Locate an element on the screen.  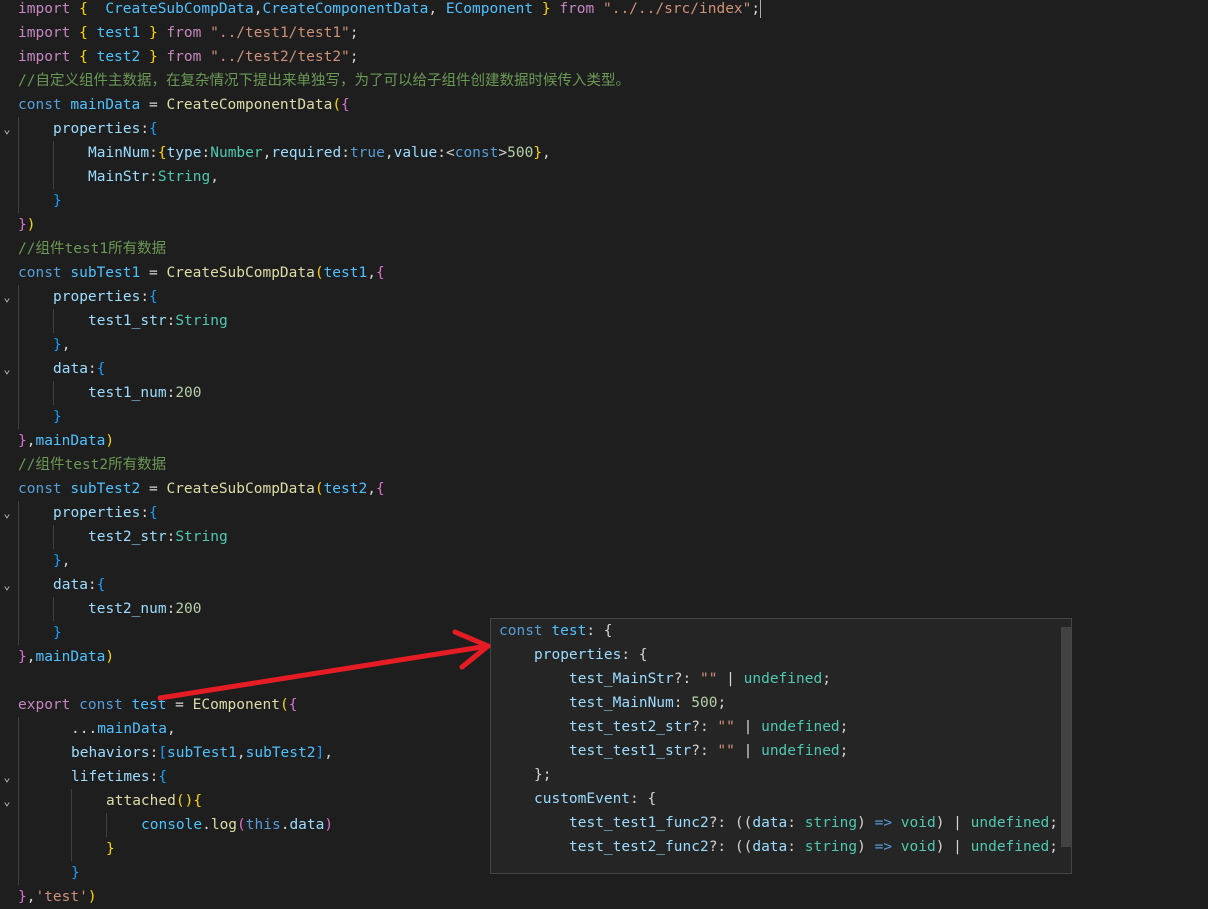
code-line: const mainData = CreateComponentData({ is located at coordinates (604, 105).